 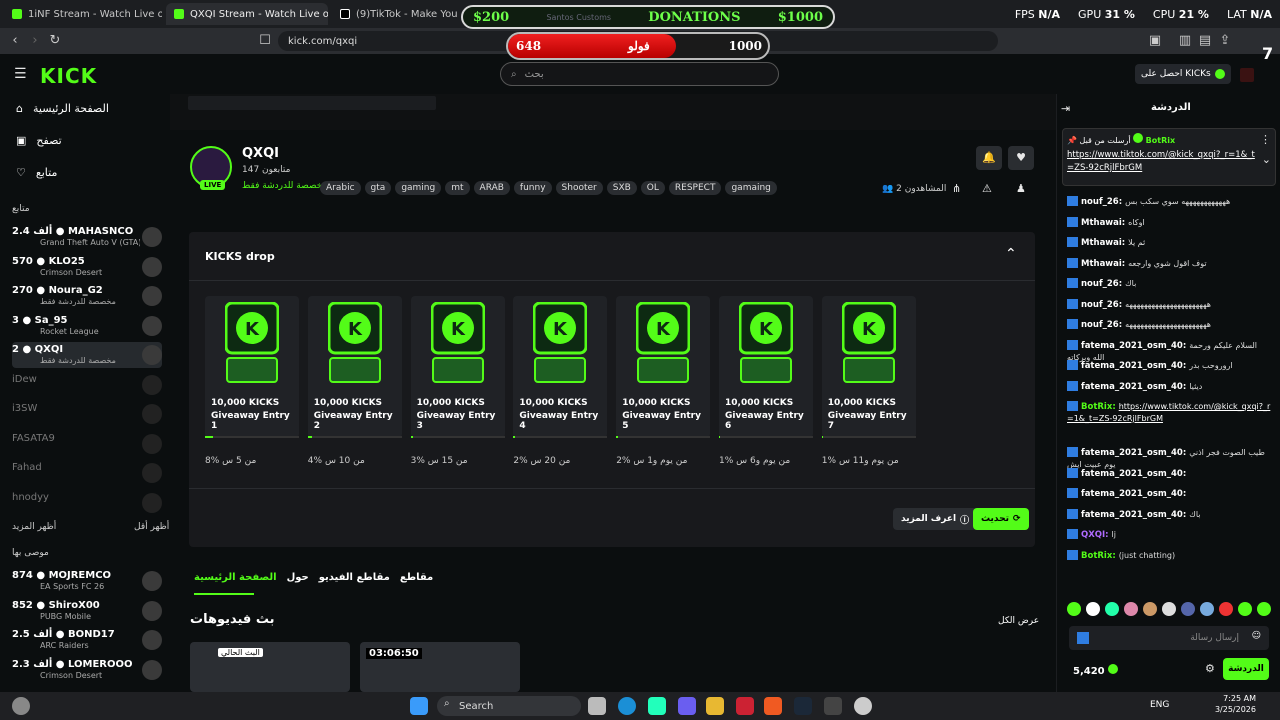 I want to click on expand-chevron-icon: ⌄, so click(x=1266, y=159).